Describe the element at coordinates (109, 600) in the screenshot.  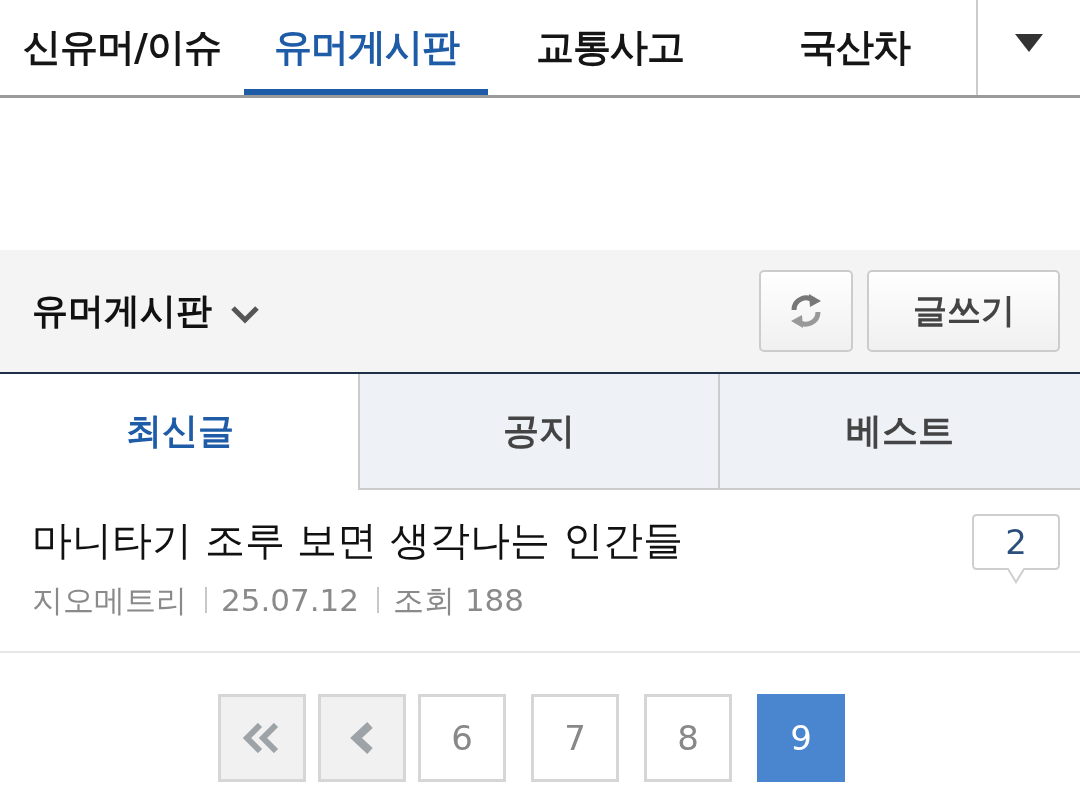
I see `post-author: 지오메트리` at that location.